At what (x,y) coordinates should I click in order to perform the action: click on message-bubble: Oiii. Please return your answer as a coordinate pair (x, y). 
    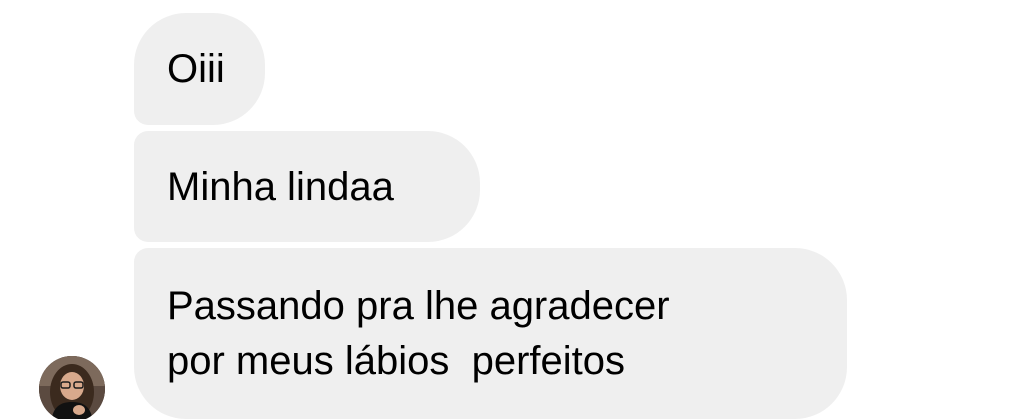
    Looking at the image, I should click on (199, 69).